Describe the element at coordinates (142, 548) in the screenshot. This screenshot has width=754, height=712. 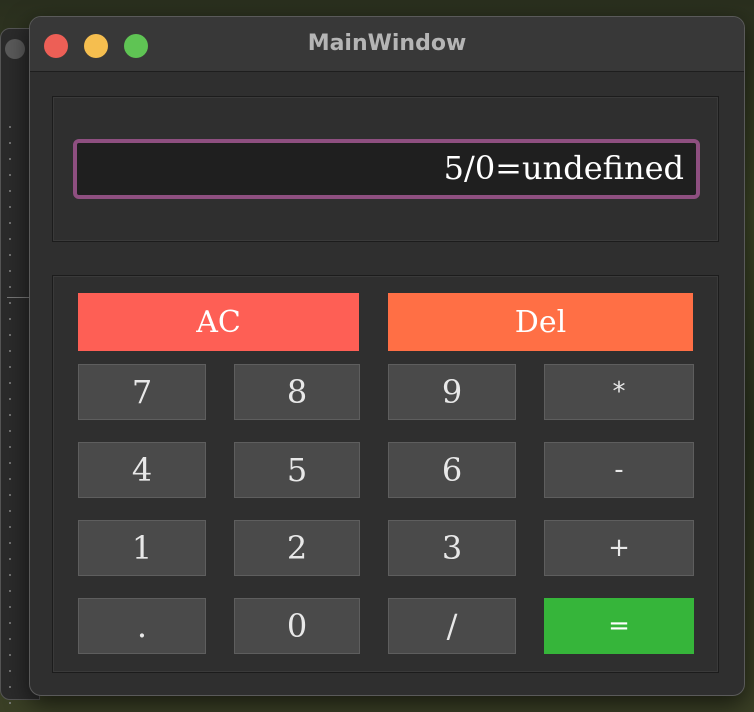
I see `digit-1-button: 1` at that location.